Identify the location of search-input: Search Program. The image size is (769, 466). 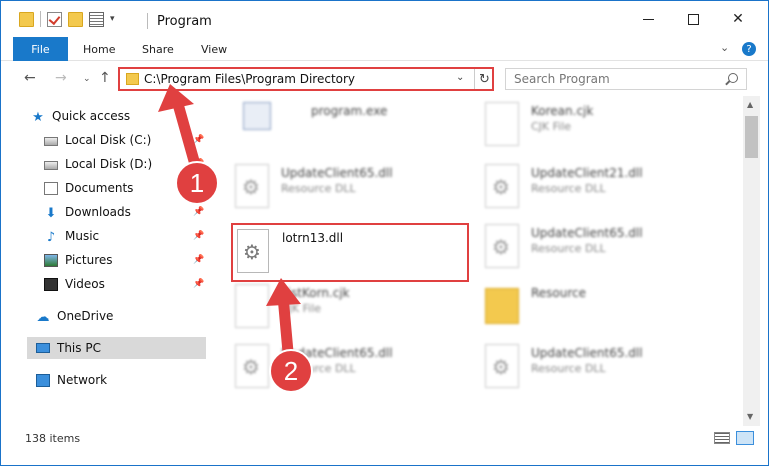
(626, 79).